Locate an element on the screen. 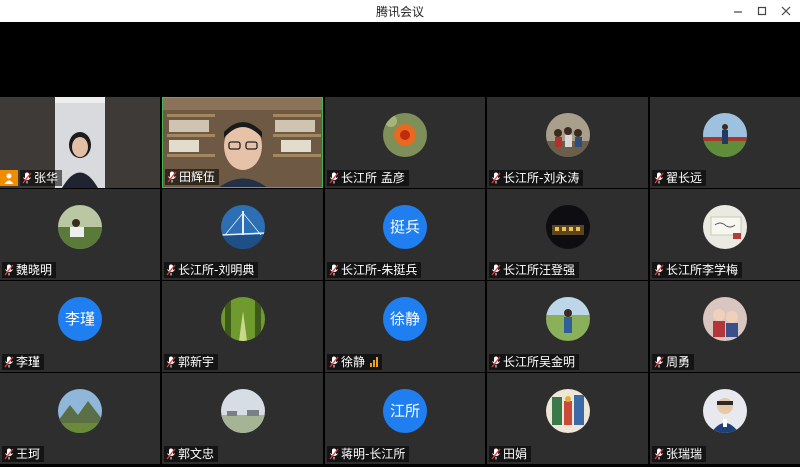  participant-tile: 魏晓明 is located at coordinates (80, 234).